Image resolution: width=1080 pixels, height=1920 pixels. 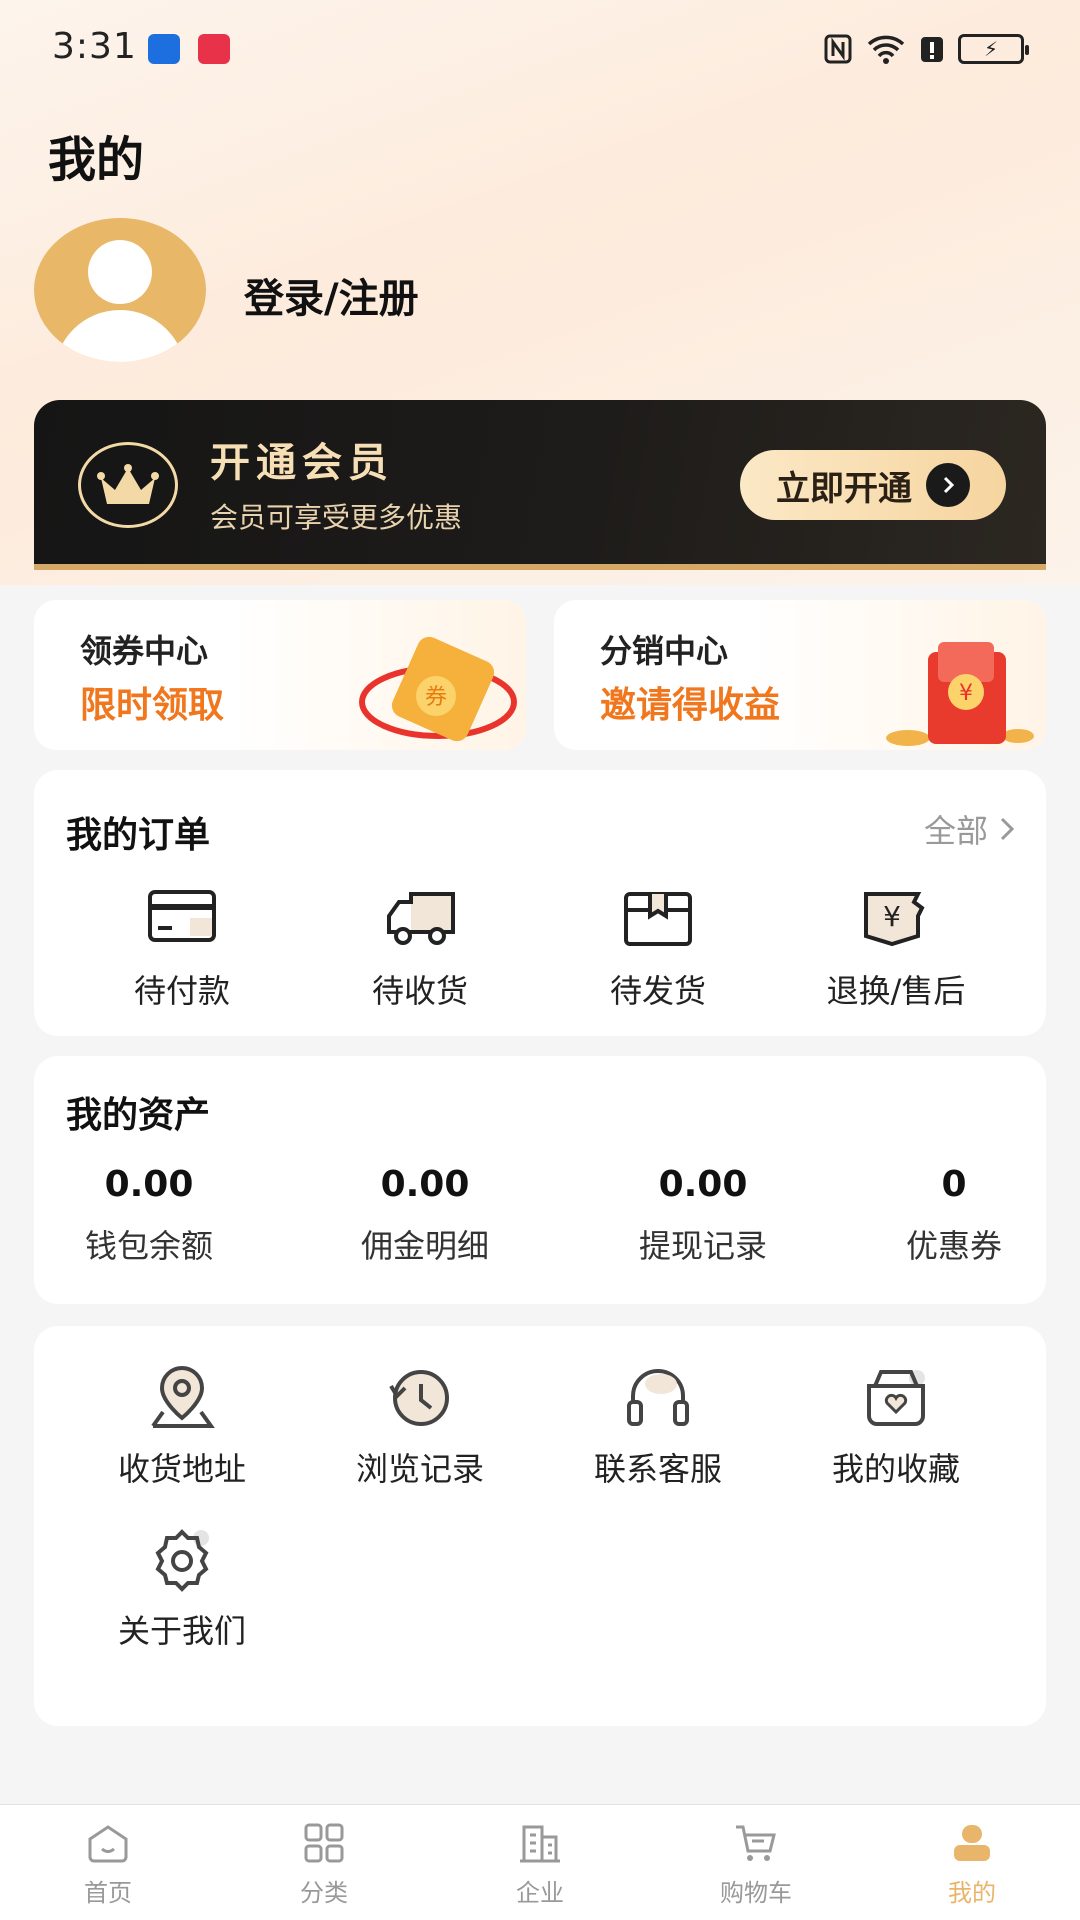 What do you see at coordinates (664, 651) in the screenshot?
I see `promo-title: 分销中心` at bounding box center [664, 651].